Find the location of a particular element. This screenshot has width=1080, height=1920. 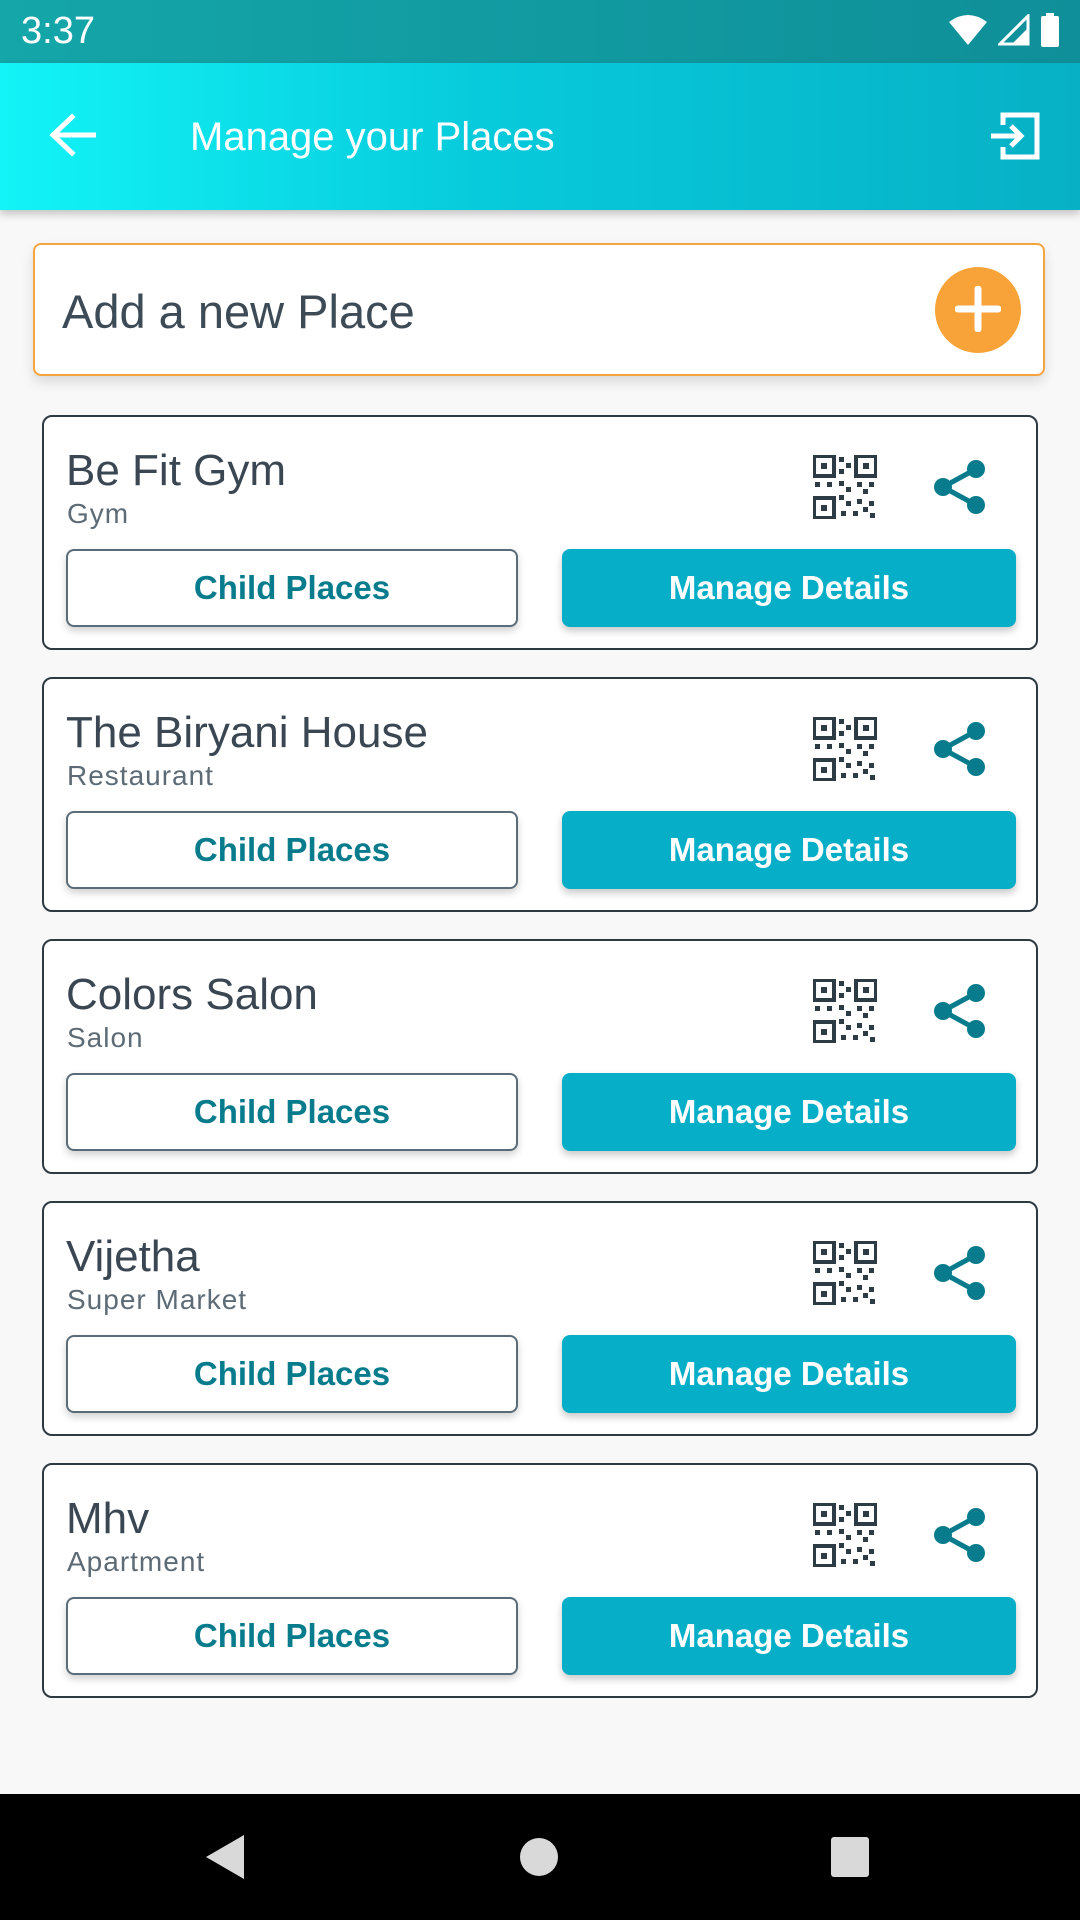

cell-signal-icon is located at coordinates (1013, 31).